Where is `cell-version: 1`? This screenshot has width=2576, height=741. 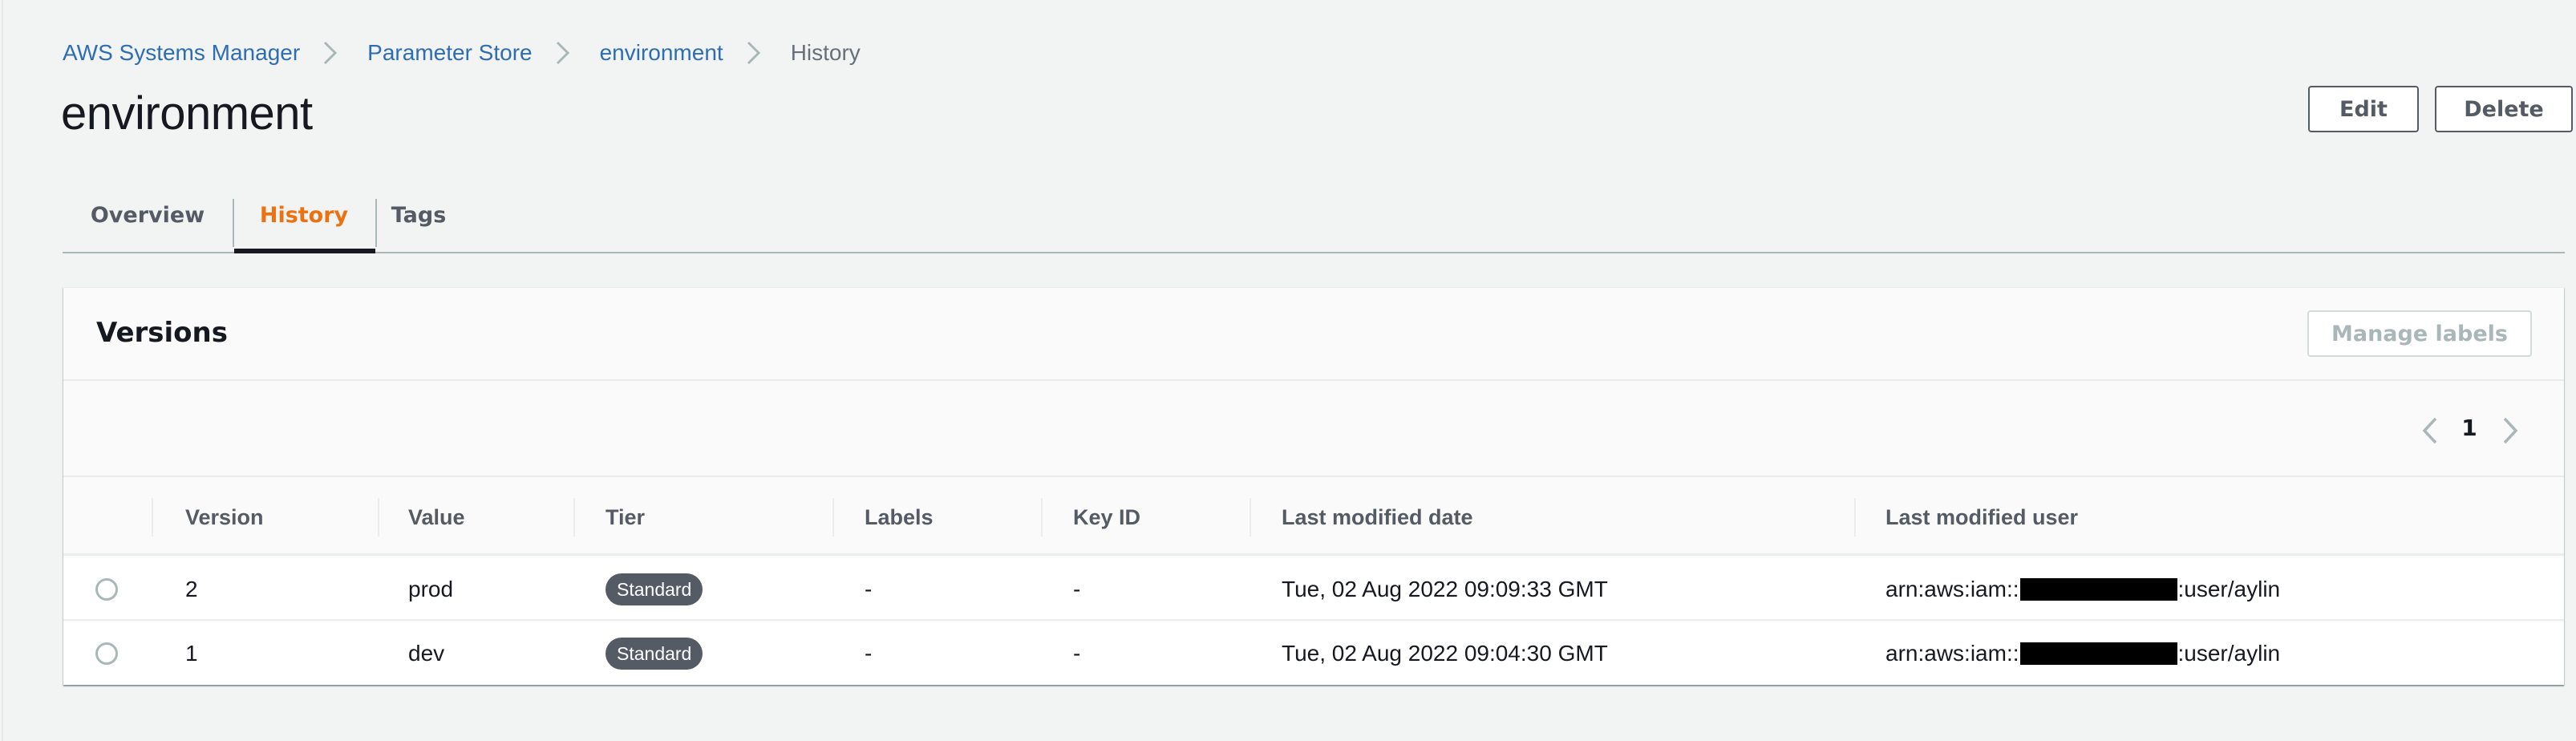
cell-version: 1 is located at coordinates (191, 653).